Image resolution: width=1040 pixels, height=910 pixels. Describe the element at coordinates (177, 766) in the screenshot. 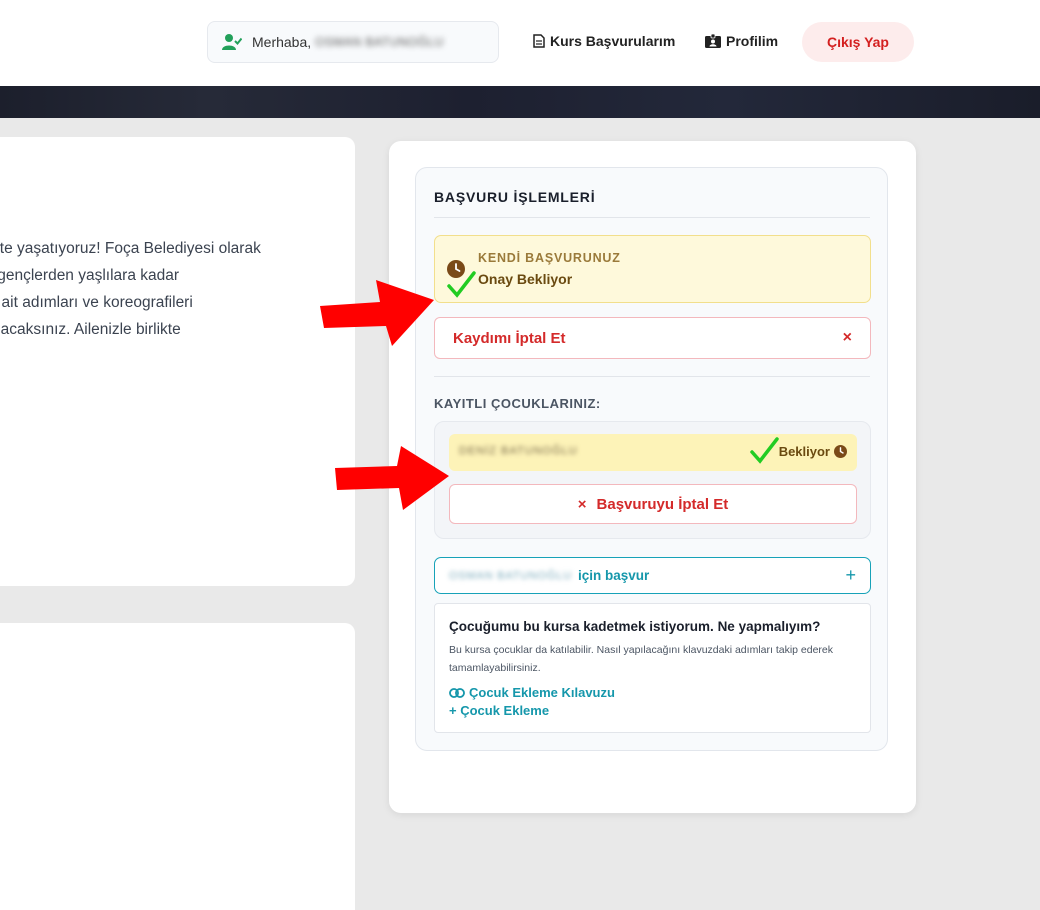

I see `secondary-content-card` at that location.